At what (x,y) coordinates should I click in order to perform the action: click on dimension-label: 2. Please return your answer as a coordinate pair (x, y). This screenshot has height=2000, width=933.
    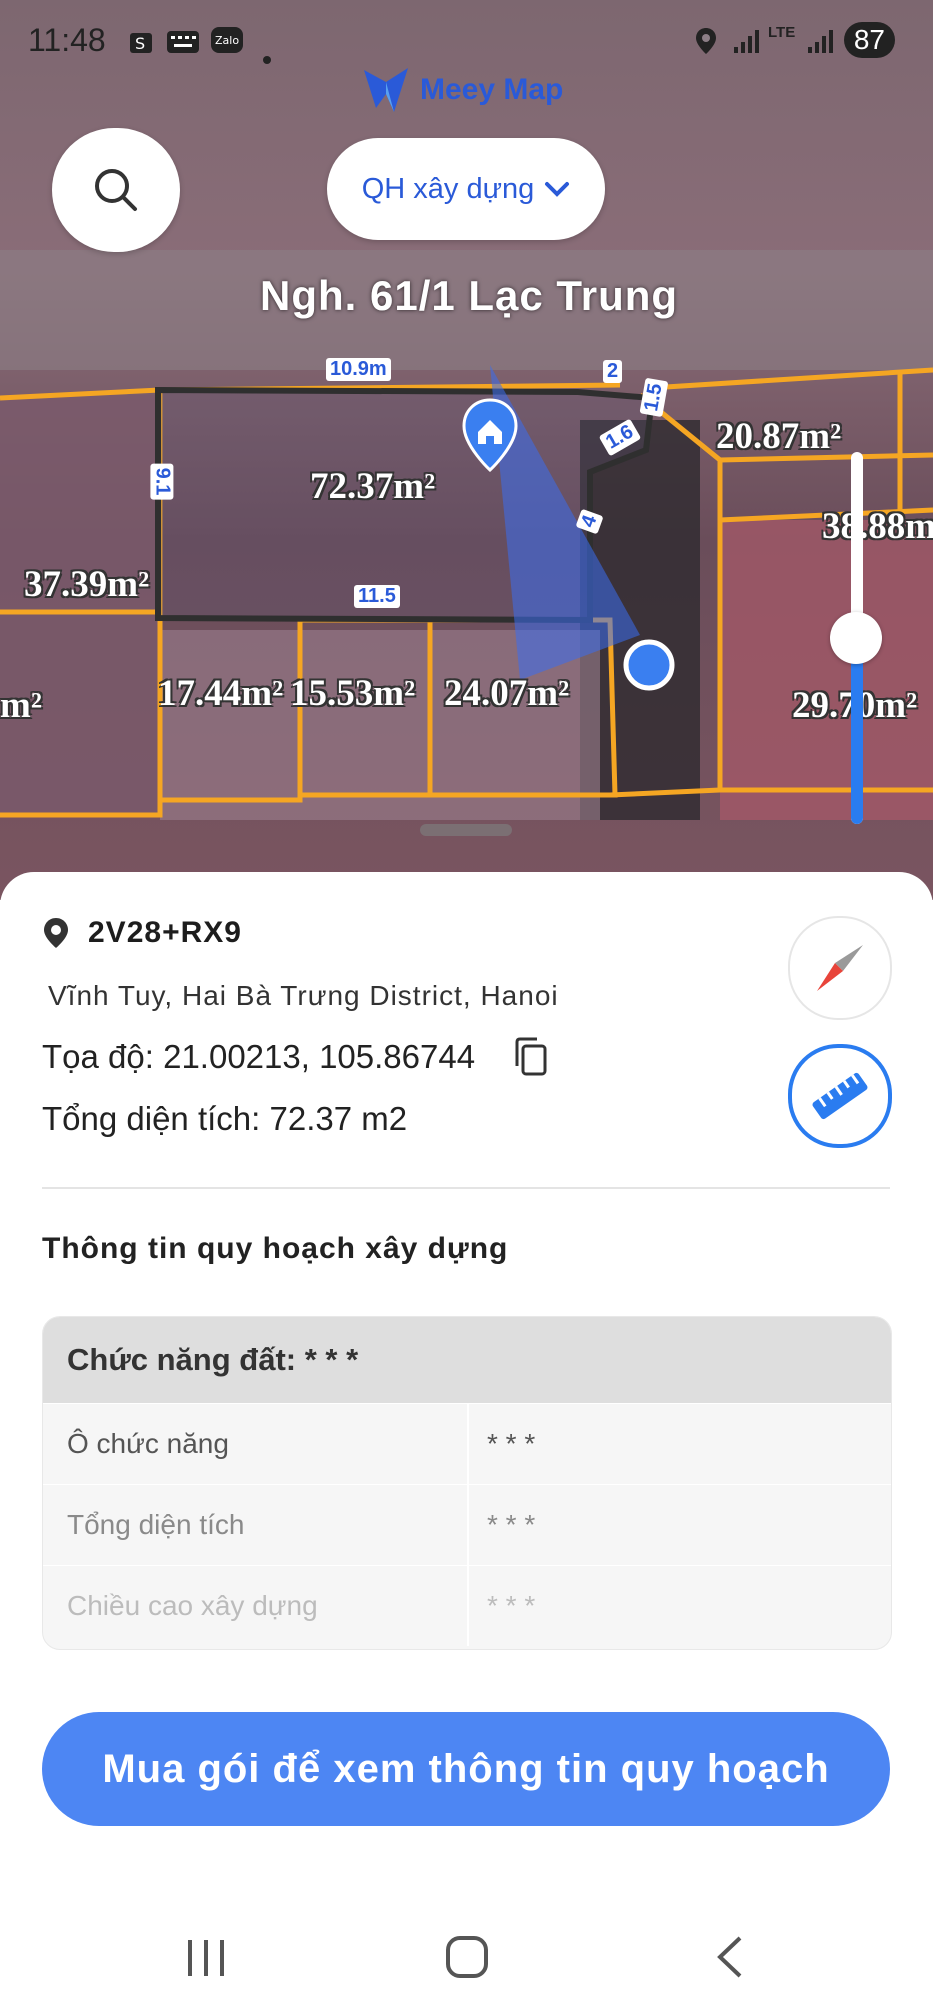
    Looking at the image, I should click on (613, 371).